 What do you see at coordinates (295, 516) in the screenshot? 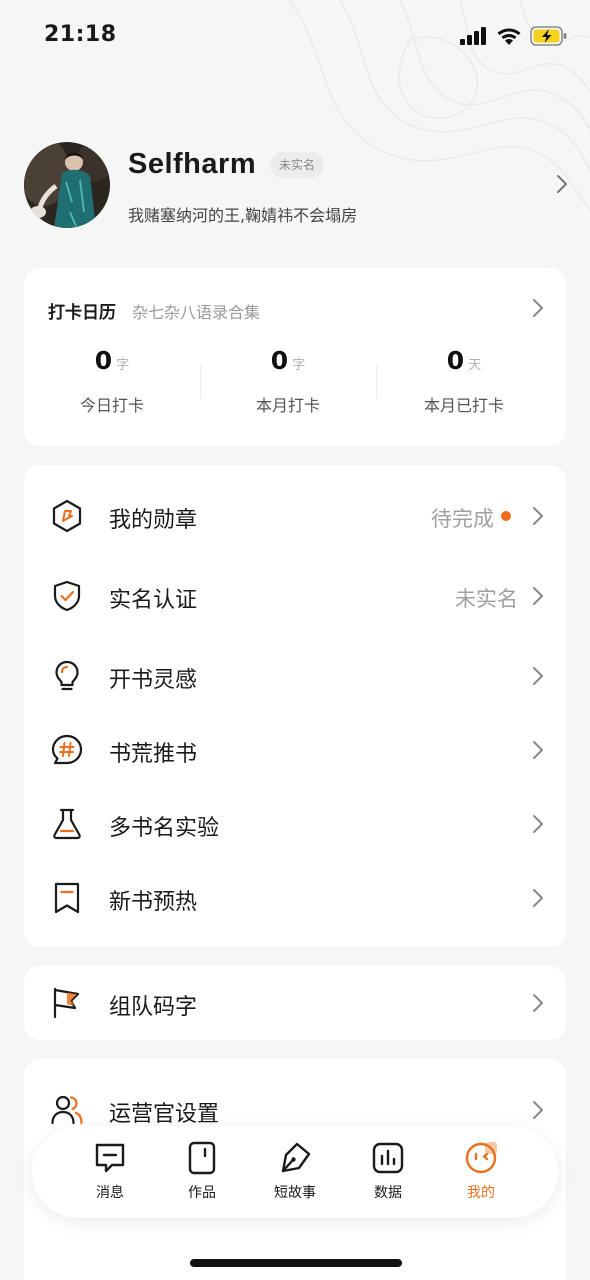
I see `menu-item-medals: 我的勋章 待完成` at bounding box center [295, 516].